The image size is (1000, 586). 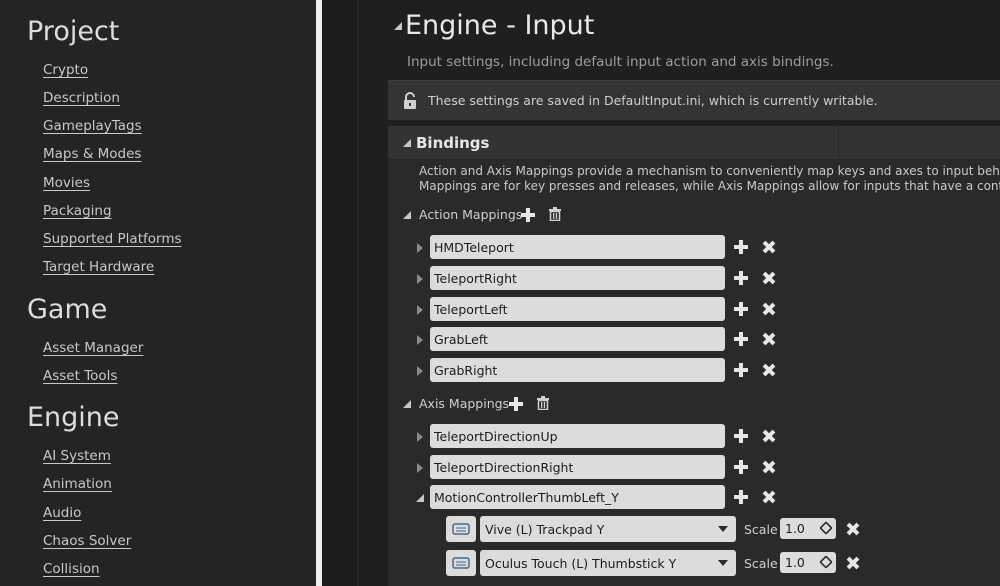 What do you see at coordinates (577, 467) in the screenshot?
I see `axis-mapping-name-field: TeleportDirectionRight` at bounding box center [577, 467].